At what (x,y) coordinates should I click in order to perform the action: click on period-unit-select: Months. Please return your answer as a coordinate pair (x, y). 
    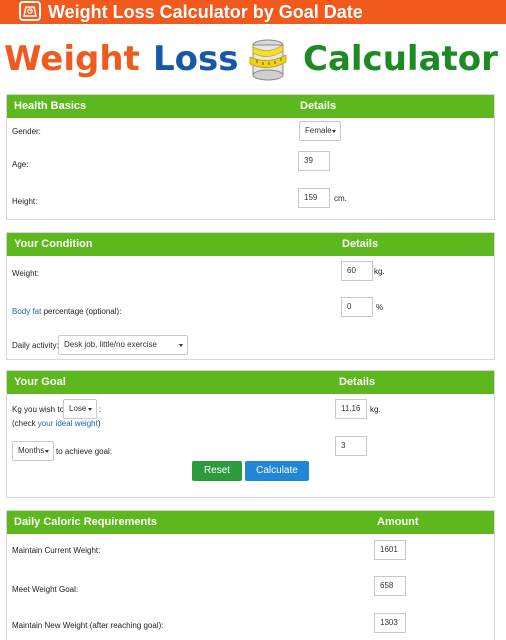
    Looking at the image, I should click on (33, 451).